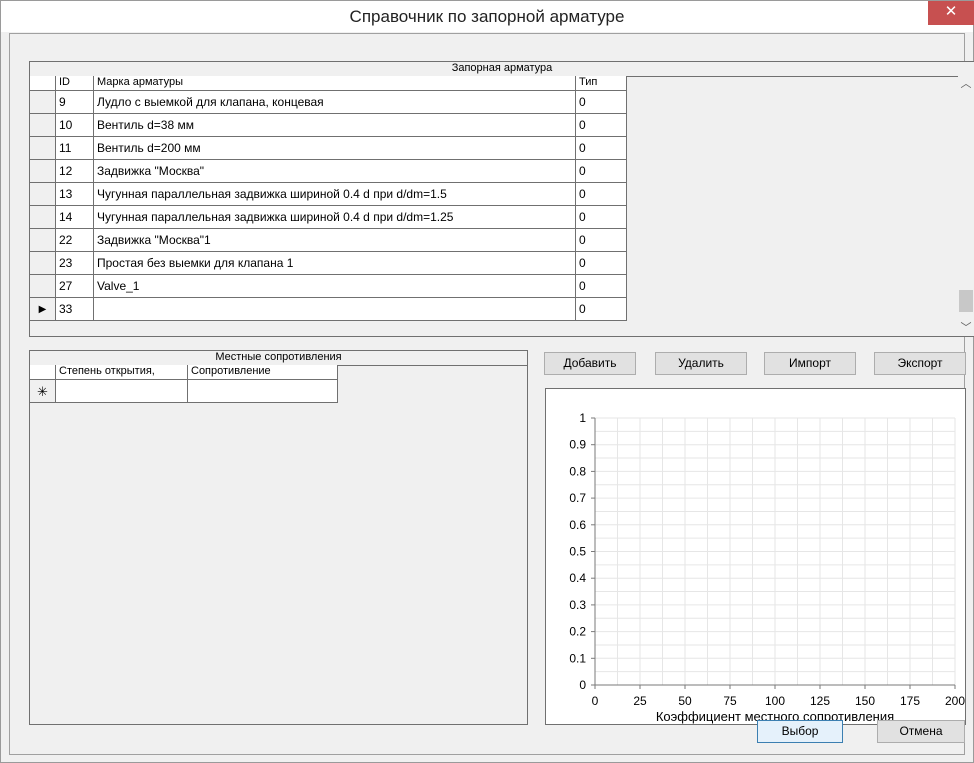 This screenshot has width=974, height=763. What do you see at coordinates (640, 701) in the screenshot?
I see `x-tick-label: 25` at bounding box center [640, 701].